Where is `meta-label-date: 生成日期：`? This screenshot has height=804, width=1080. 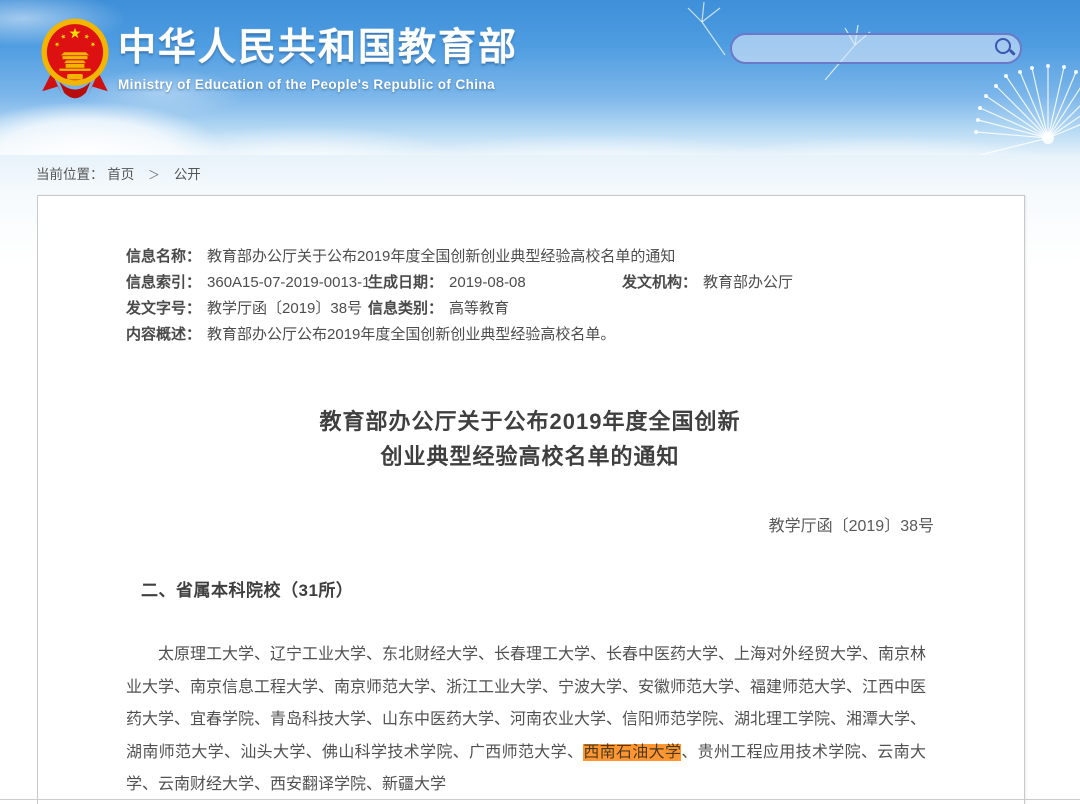 meta-label-date: 生成日期： is located at coordinates (406, 282).